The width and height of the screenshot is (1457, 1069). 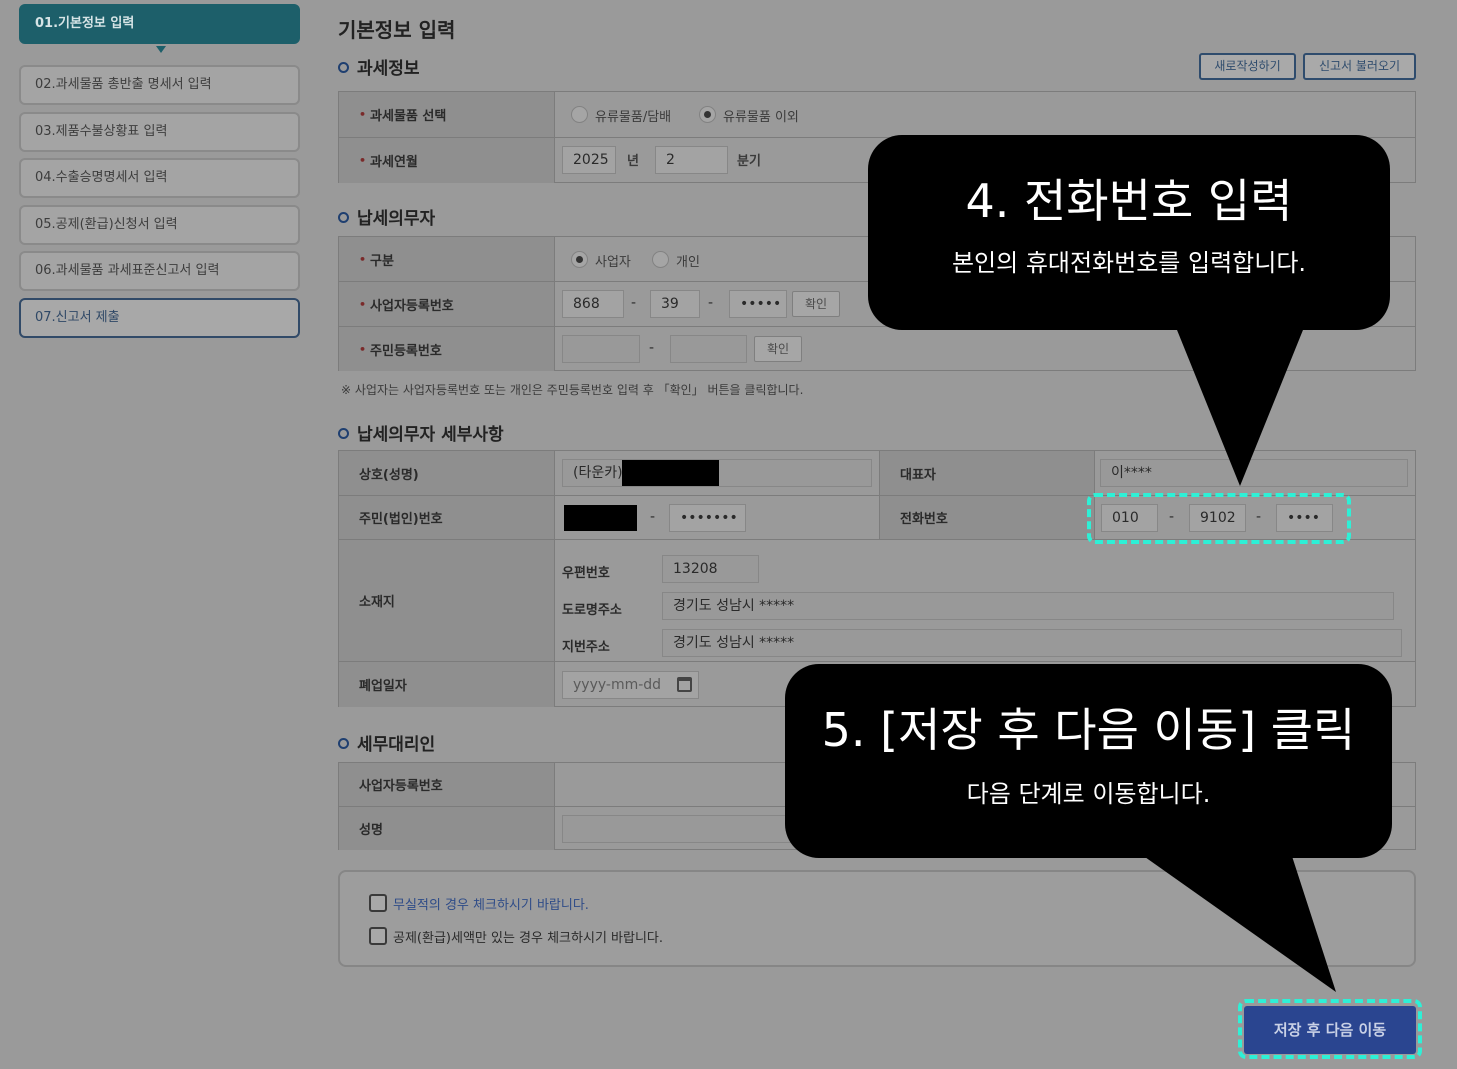 I want to click on callout-save-title: 5. [저장 후 다음 이동] 클릭, so click(x=1088, y=730).